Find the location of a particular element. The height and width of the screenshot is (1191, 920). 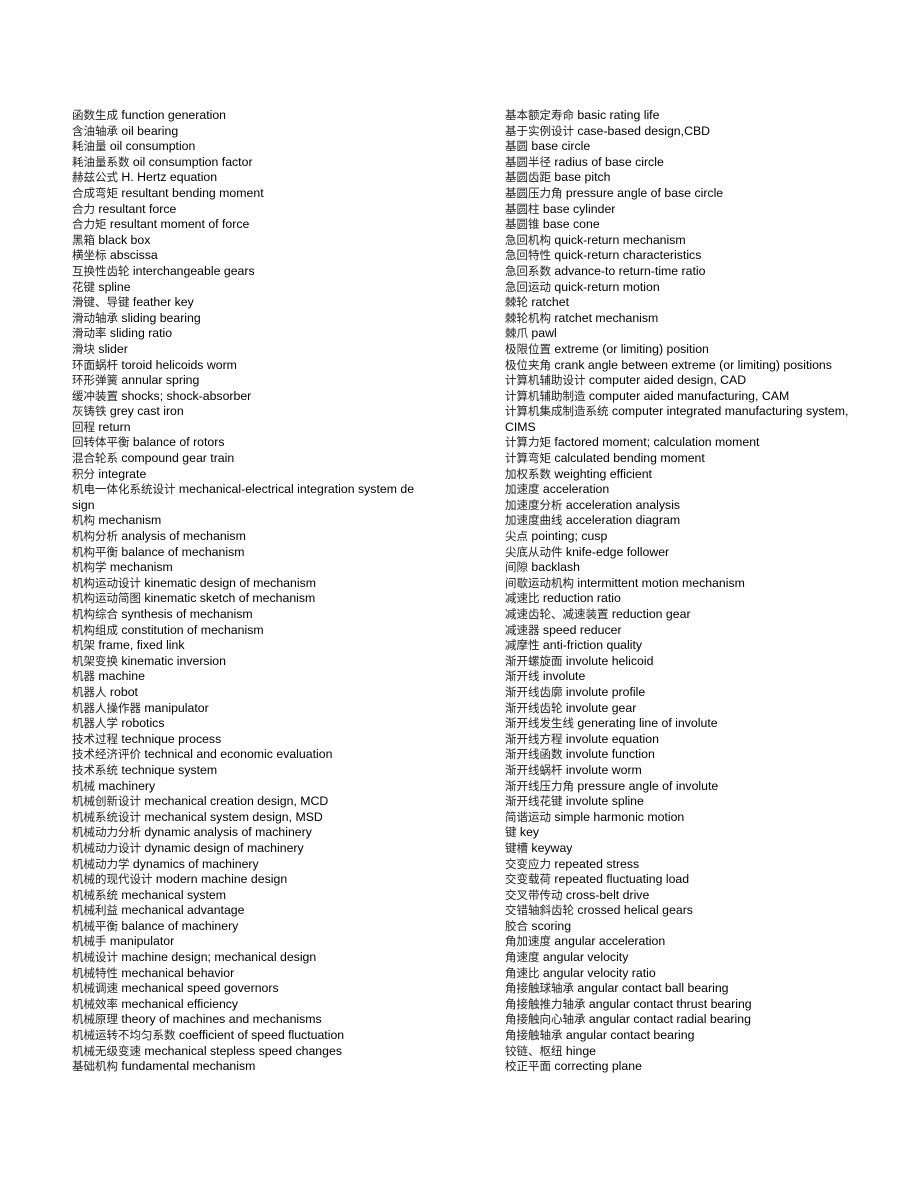

glossary-entry: 机械动力分析 dynamic analysis of machinery is located at coordinates (246, 833).